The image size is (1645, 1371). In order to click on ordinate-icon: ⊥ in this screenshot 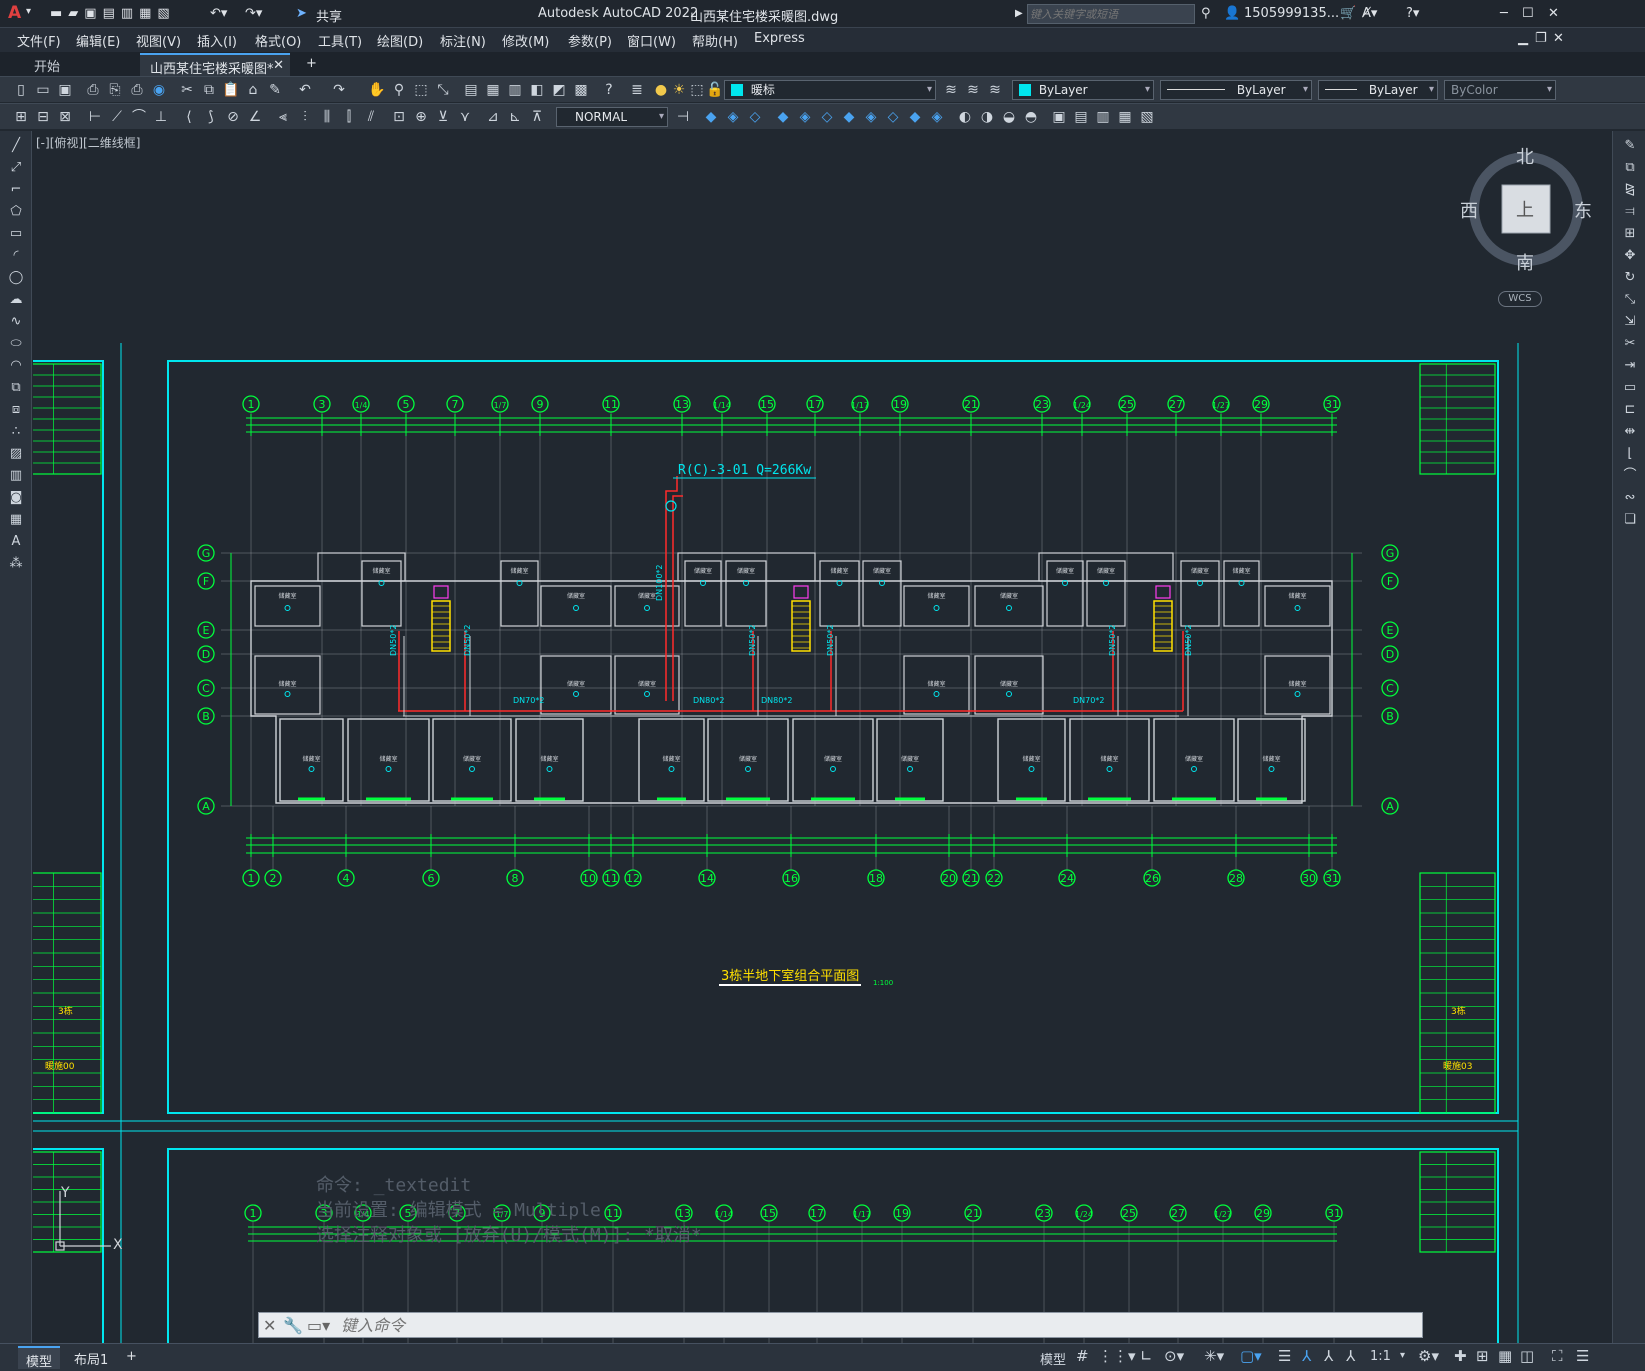, I will do `click(161, 117)`.